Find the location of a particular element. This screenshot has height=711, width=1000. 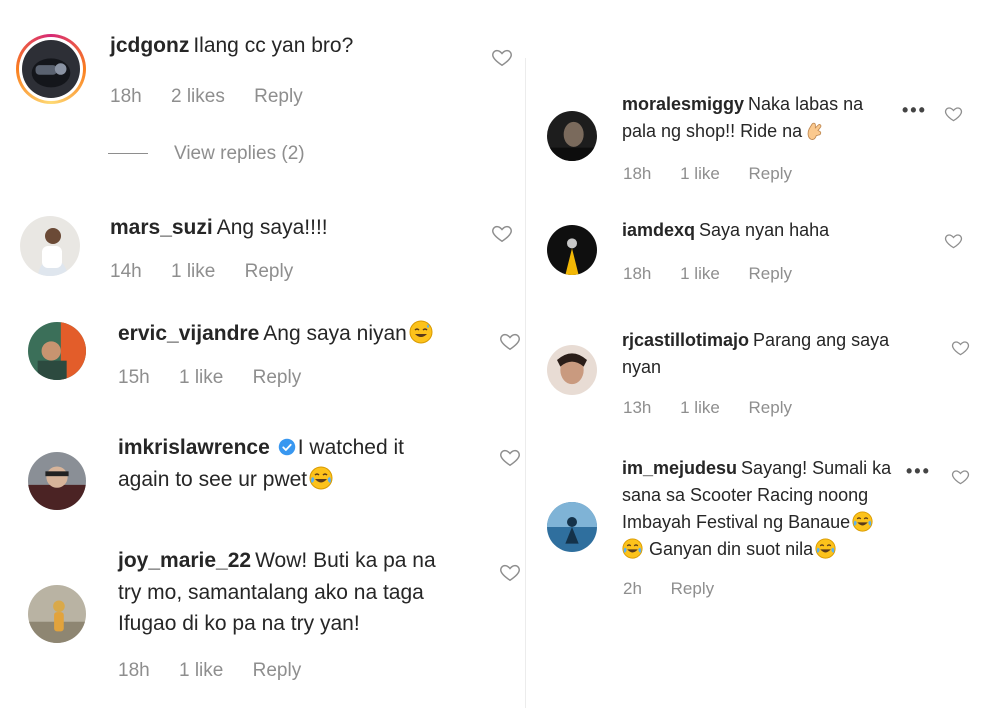

comment-likes: 2 likes is located at coordinates (198, 96).